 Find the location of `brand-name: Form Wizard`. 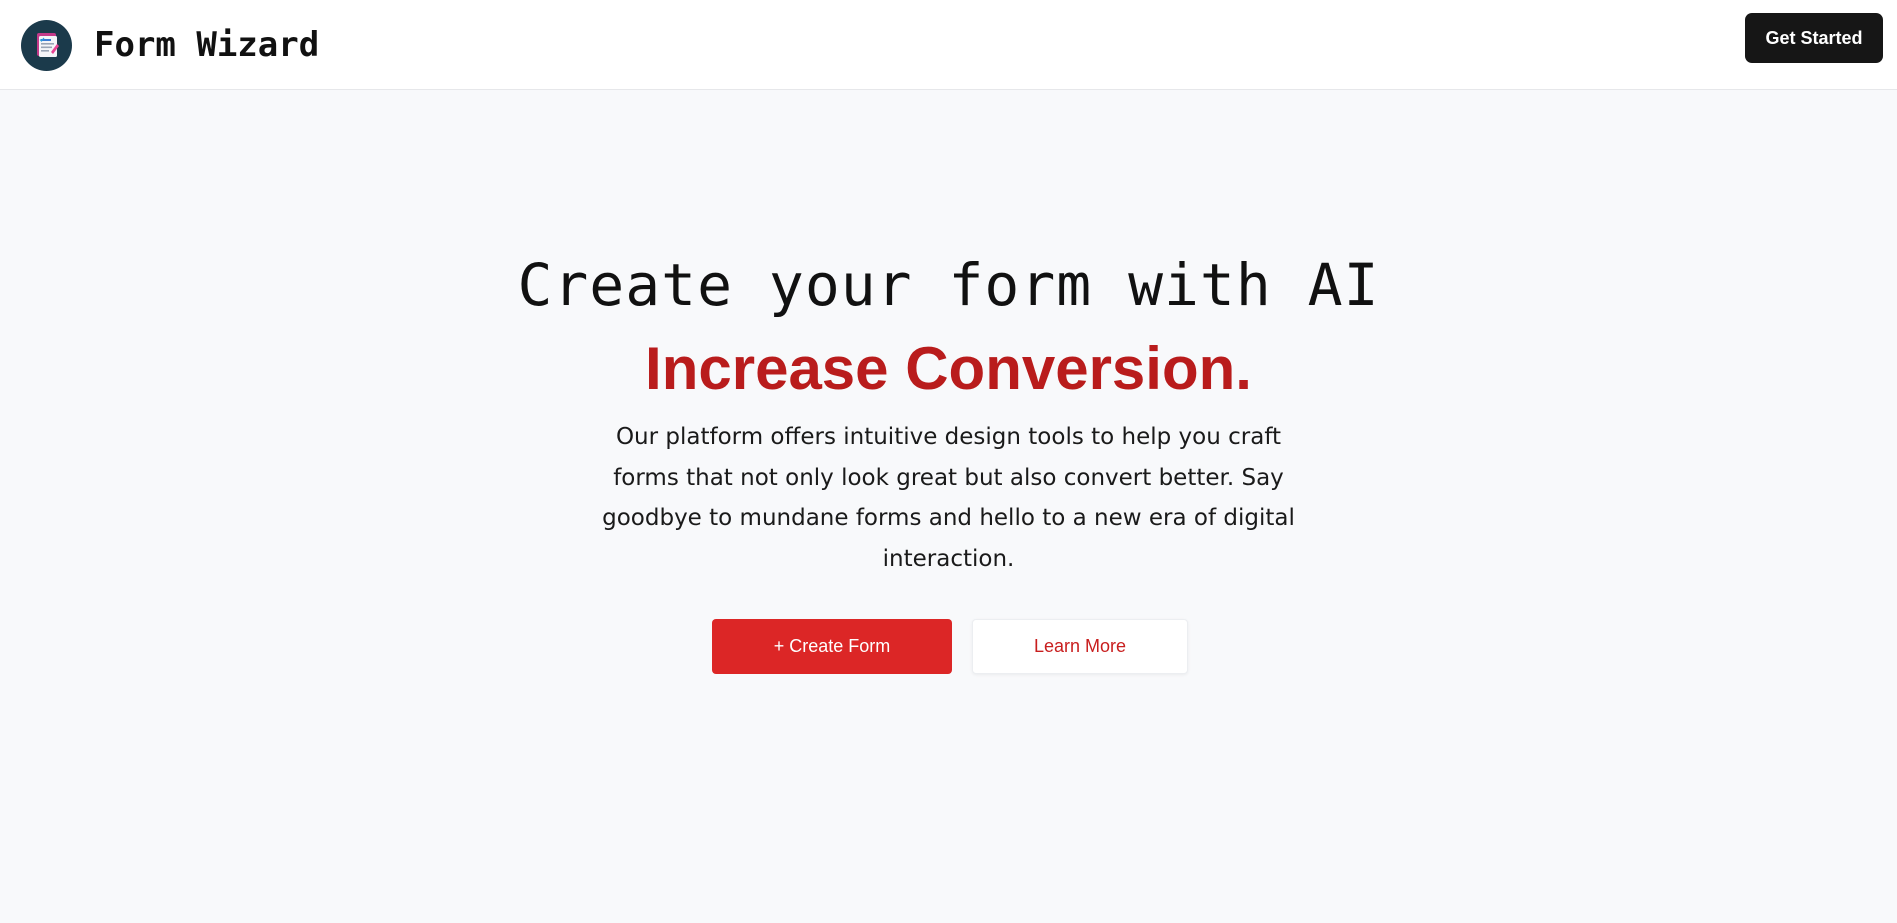

brand-name: Form Wizard is located at coordinates (207, 45).